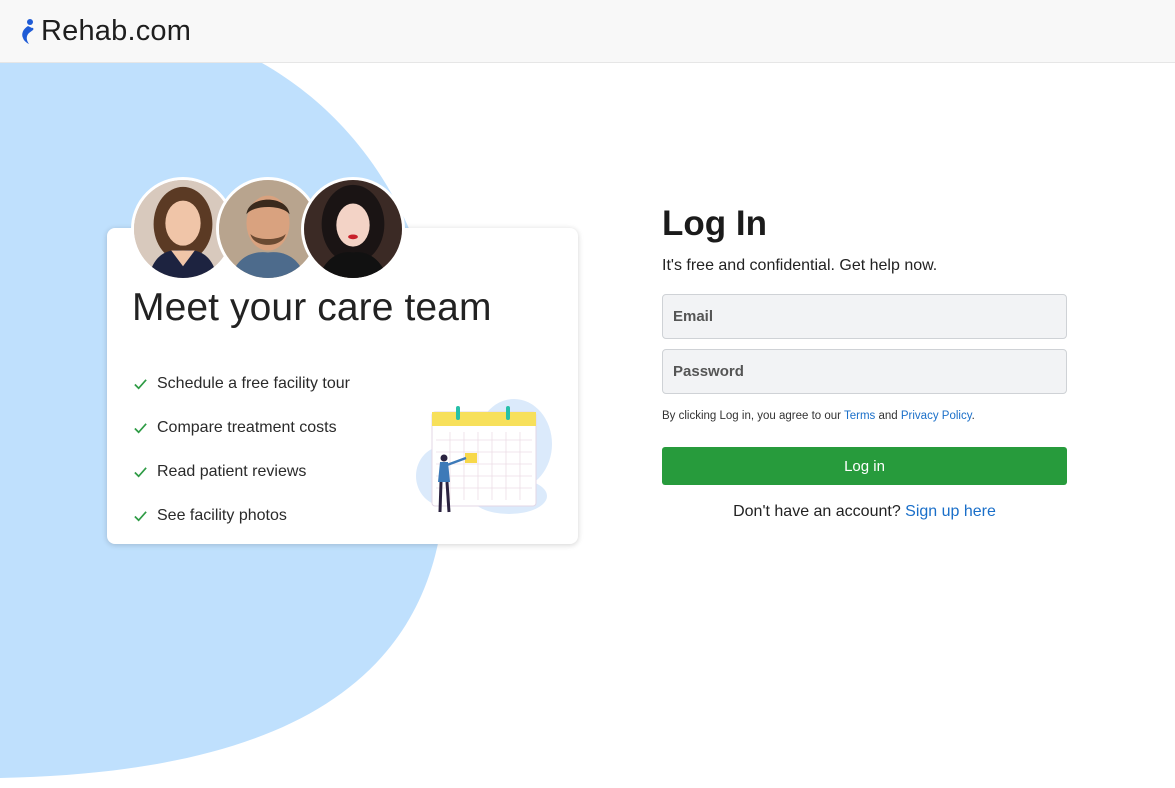  I want to click on signup-prompt-text: Don't have an account?, so click(819, 511).